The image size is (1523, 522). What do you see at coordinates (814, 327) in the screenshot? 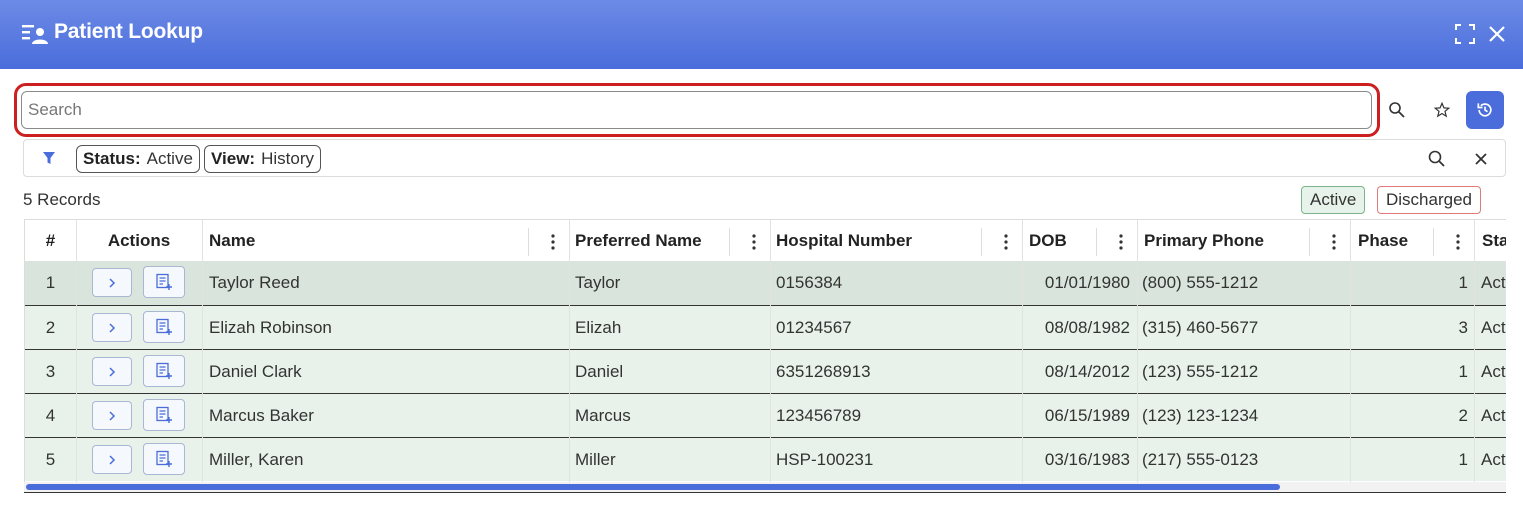
I see `cell-hospital-number: 01234567` at bounding box center [814, 327].